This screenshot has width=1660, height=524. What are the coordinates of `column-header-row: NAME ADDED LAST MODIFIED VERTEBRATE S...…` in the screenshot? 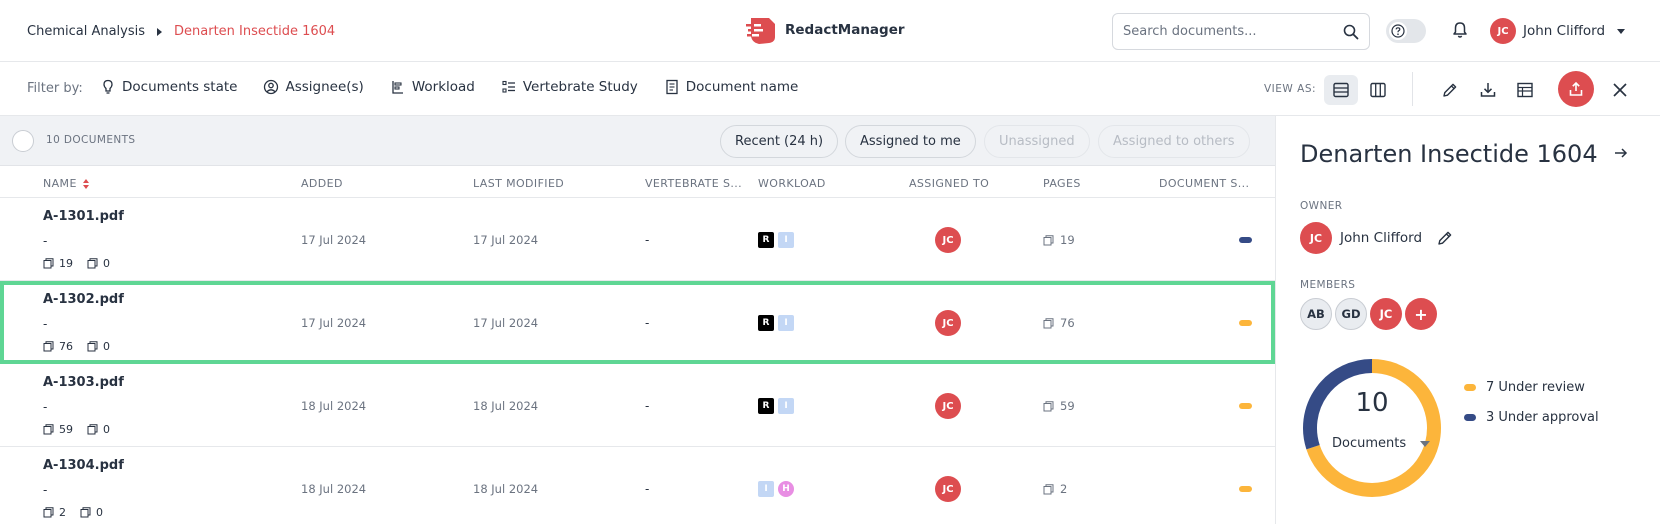 It's located at (637, 182).